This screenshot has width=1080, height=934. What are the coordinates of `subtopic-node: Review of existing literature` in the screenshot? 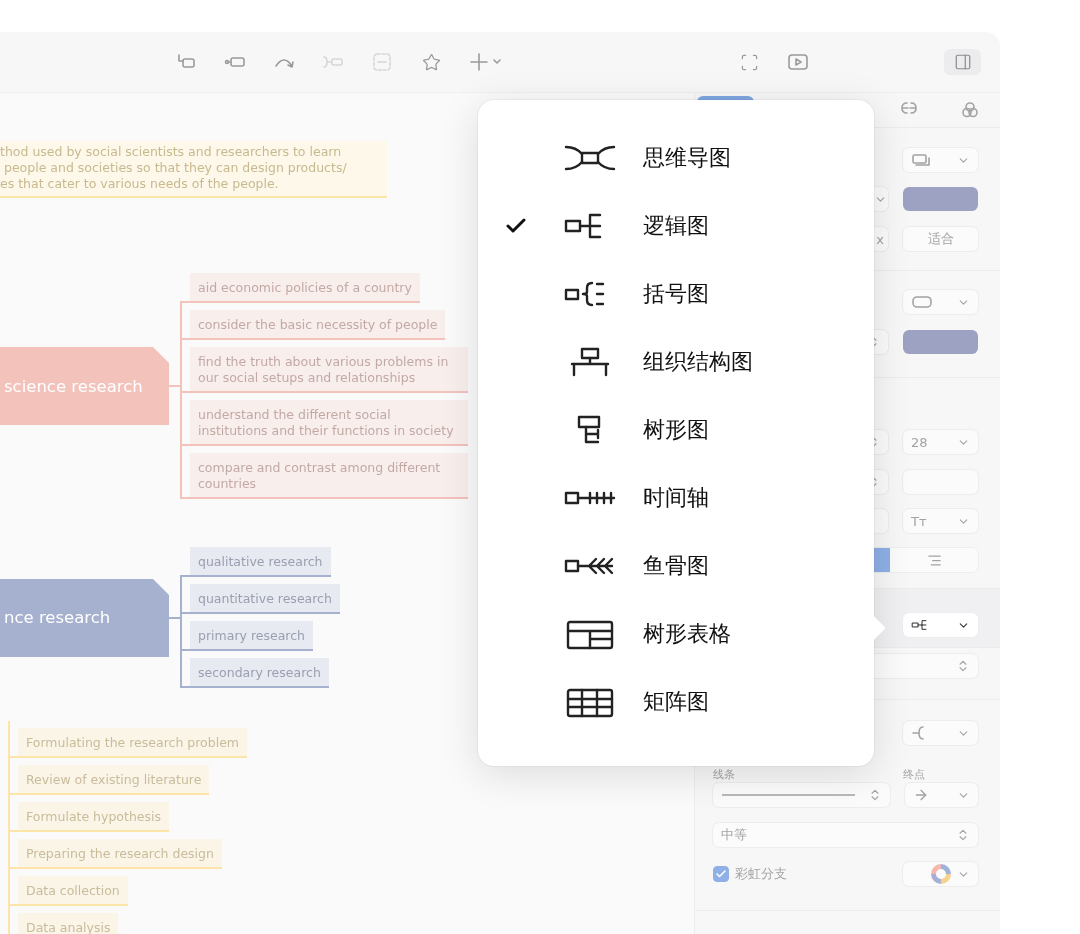 It's located at (114, 780).